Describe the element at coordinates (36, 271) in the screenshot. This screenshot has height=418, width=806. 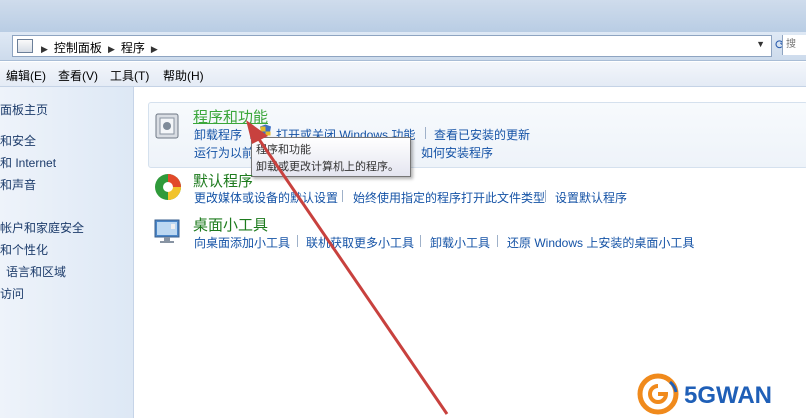
I see `sidebar-item-language: 语言和区域` at that location.